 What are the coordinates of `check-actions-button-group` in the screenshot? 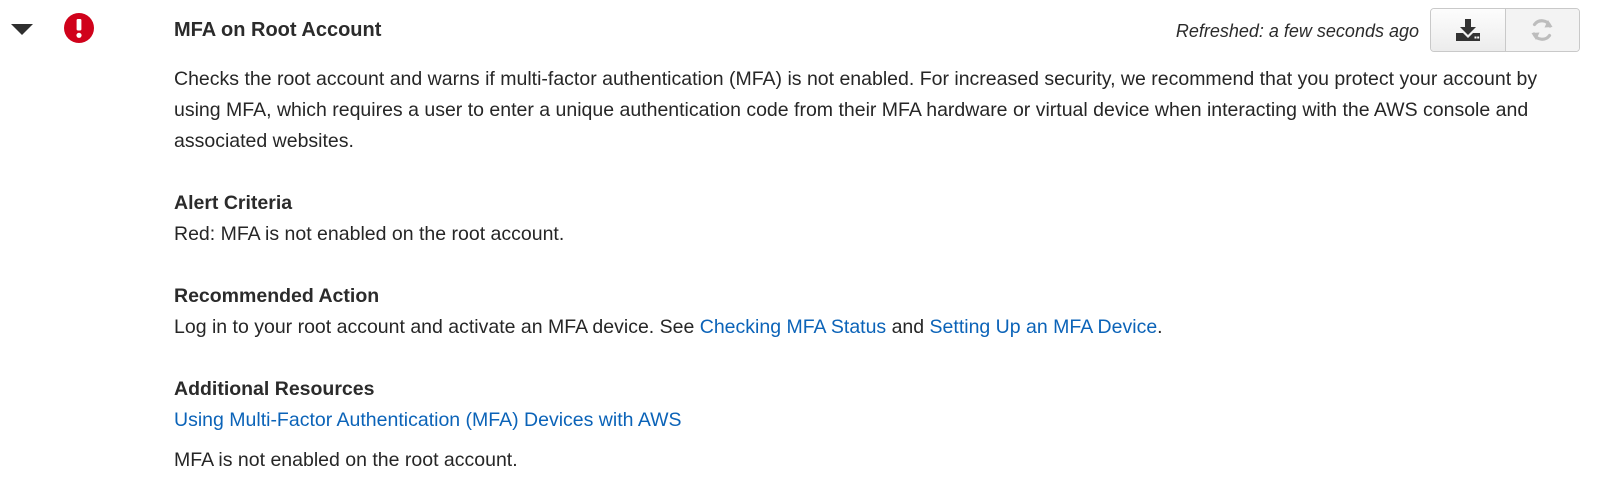 It's located at (1505, 30).